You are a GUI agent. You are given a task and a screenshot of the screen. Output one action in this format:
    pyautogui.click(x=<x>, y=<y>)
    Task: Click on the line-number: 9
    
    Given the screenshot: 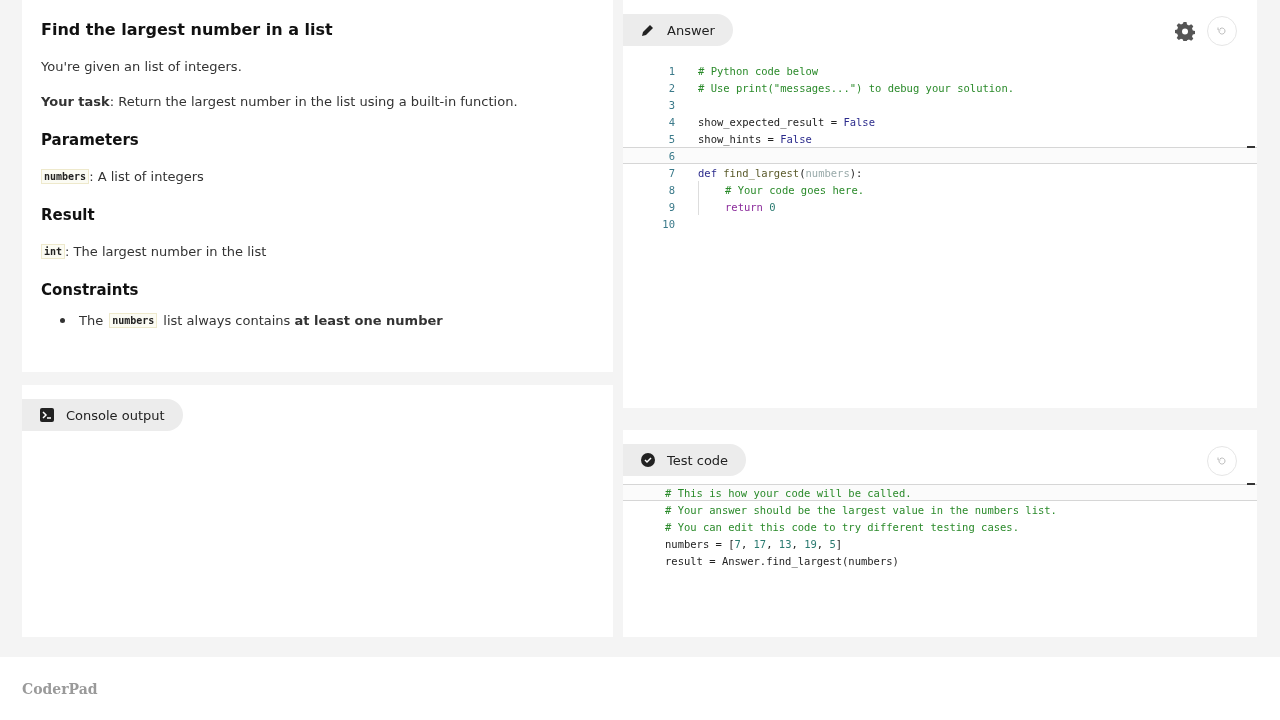 What is the action you would take?
    pyautogui.click(x=671, y=206)
    